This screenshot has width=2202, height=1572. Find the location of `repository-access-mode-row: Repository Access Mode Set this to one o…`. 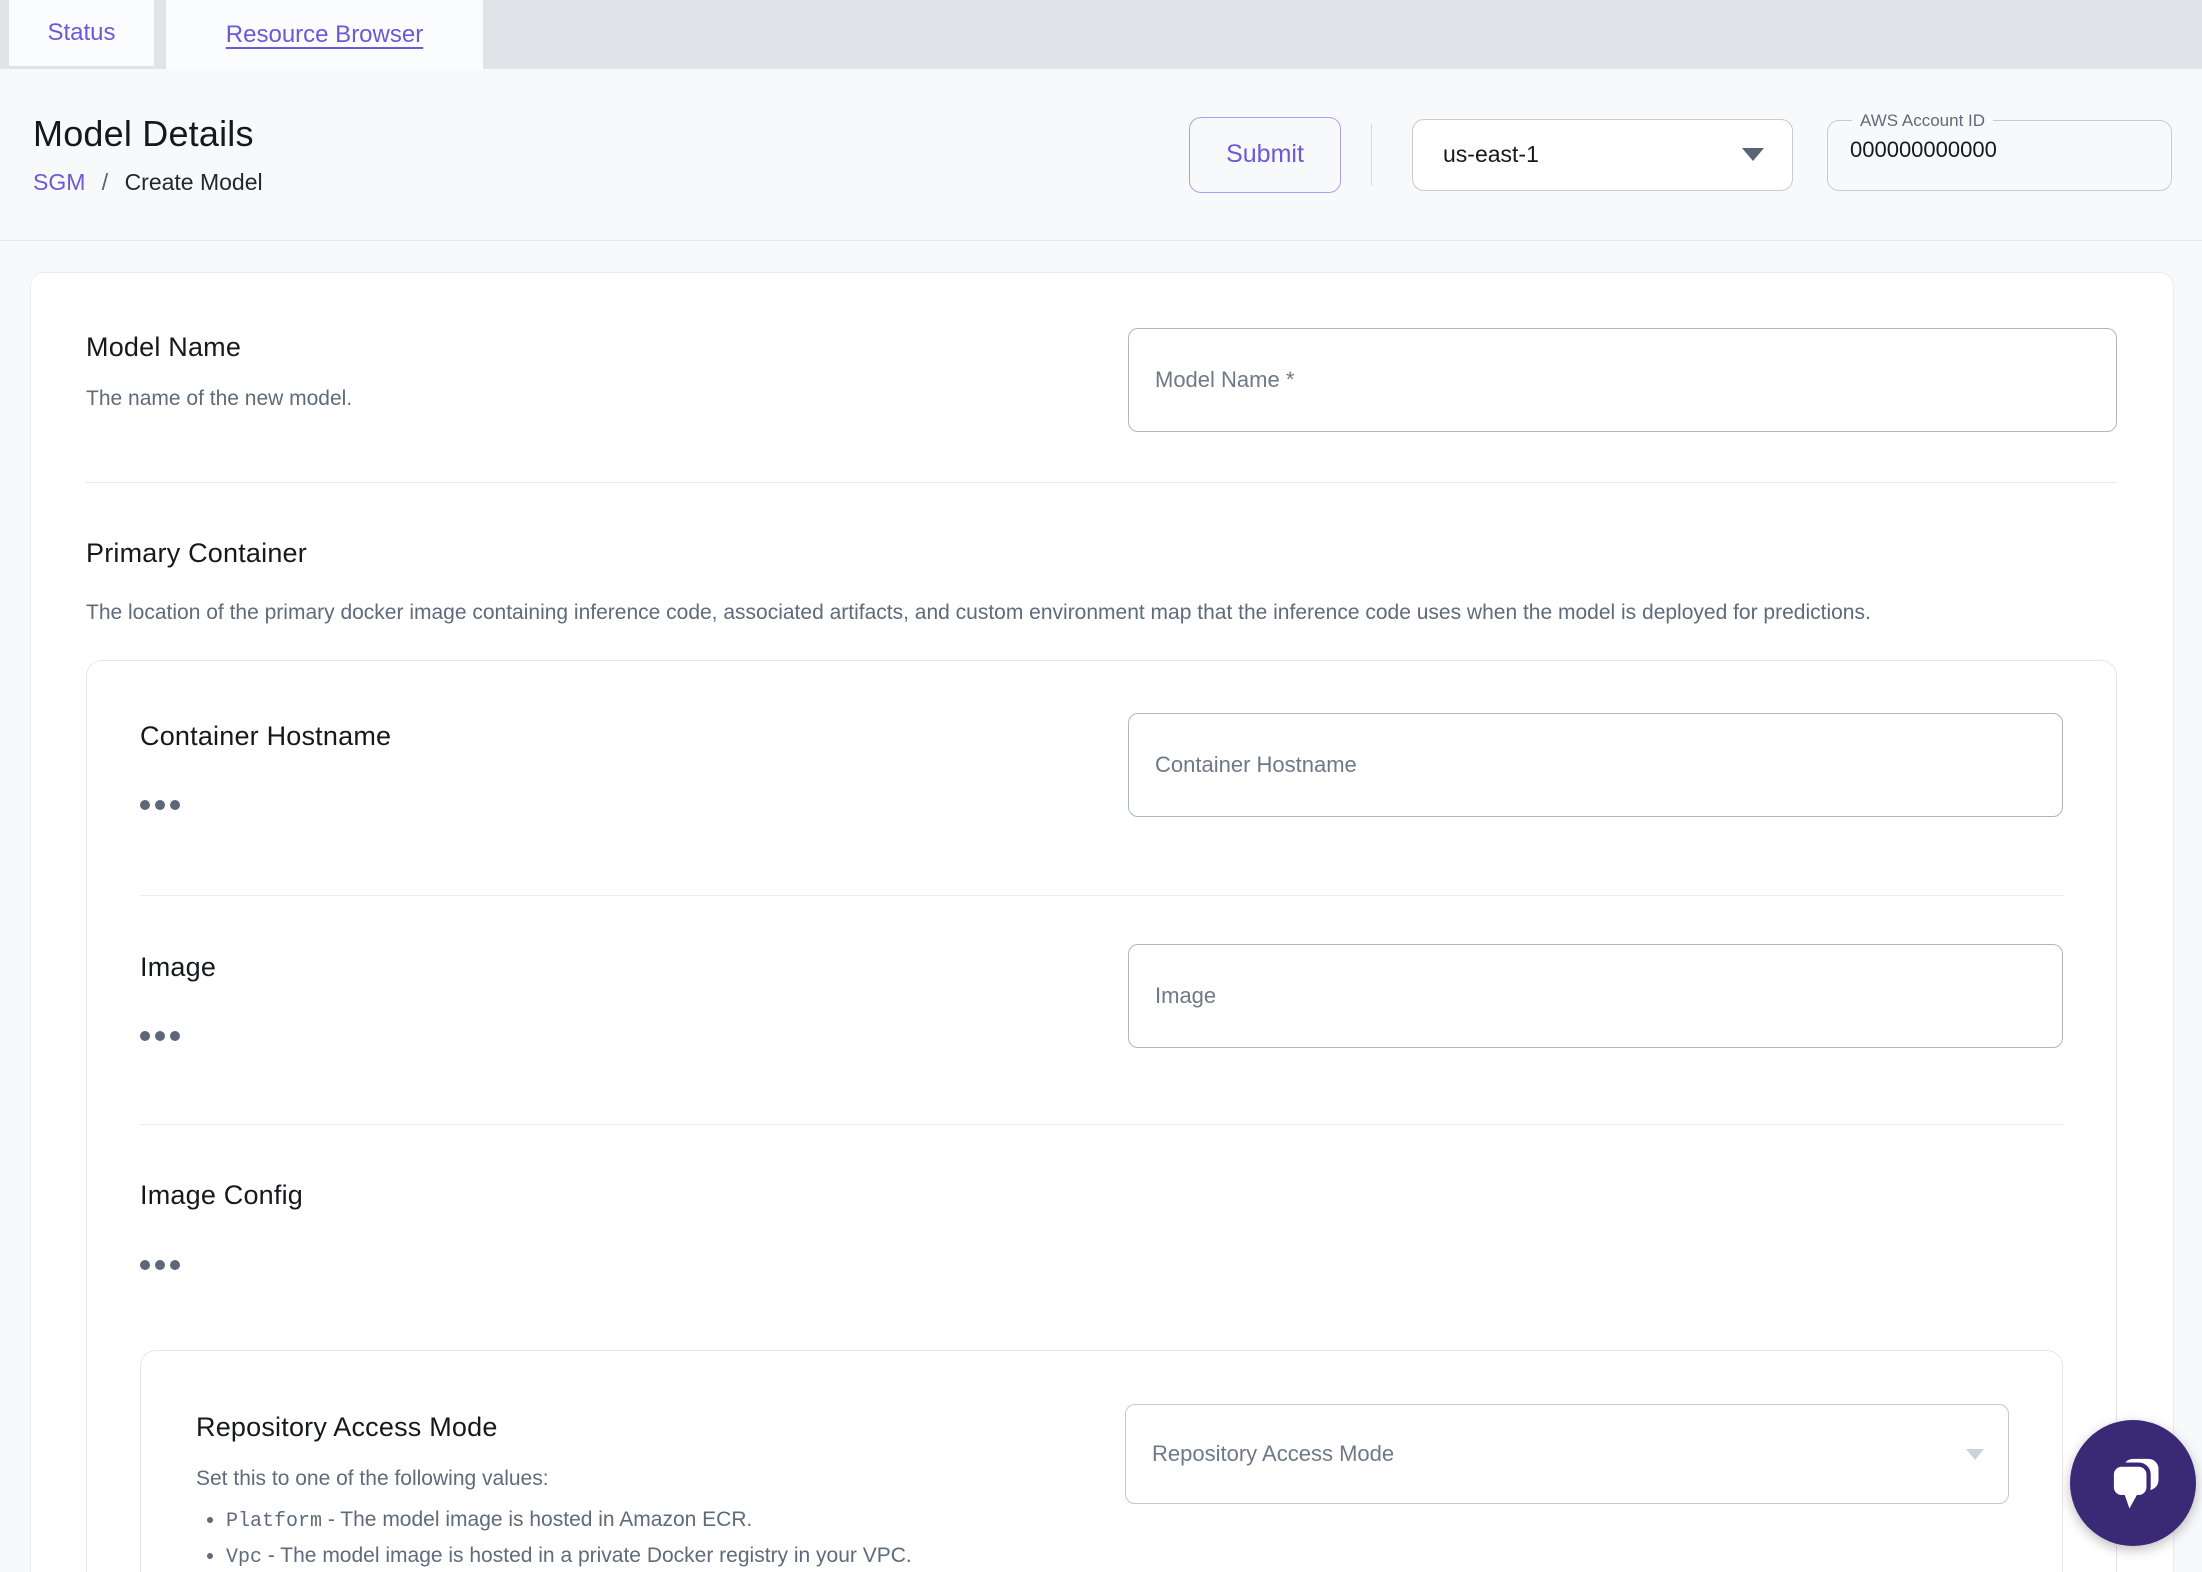

repository-access-mode-row: Repository Access Mode Set this to one o… is located at coordinates (1102, 1488).